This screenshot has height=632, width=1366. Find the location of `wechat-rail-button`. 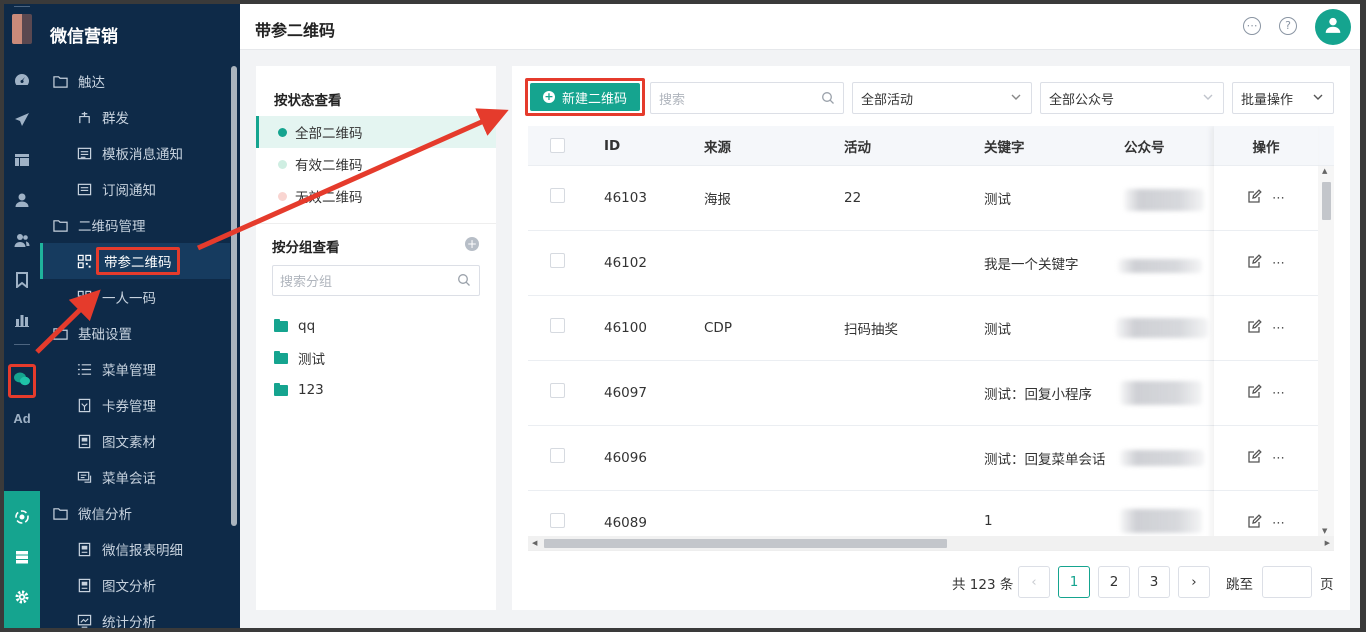

wechat-rail-button is located at coordinates (22, 381).